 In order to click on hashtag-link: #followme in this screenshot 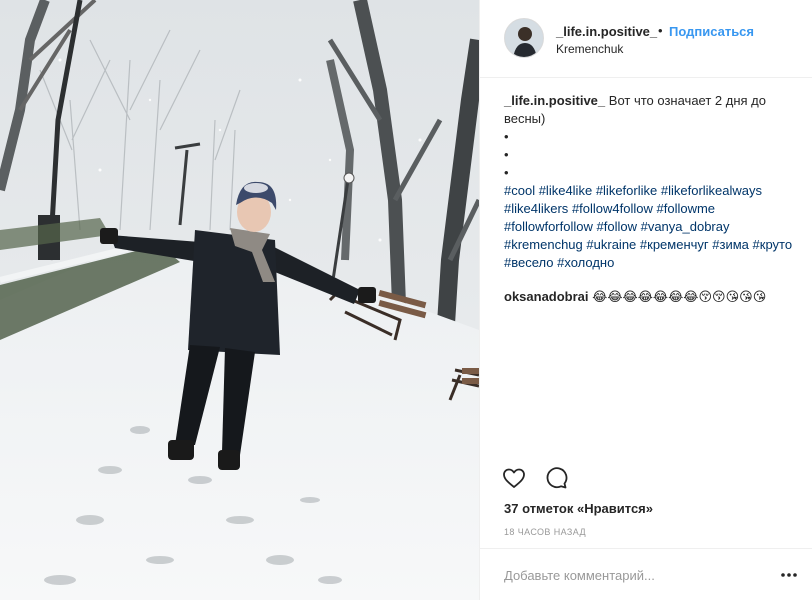, I will do `click(686, 208)`.